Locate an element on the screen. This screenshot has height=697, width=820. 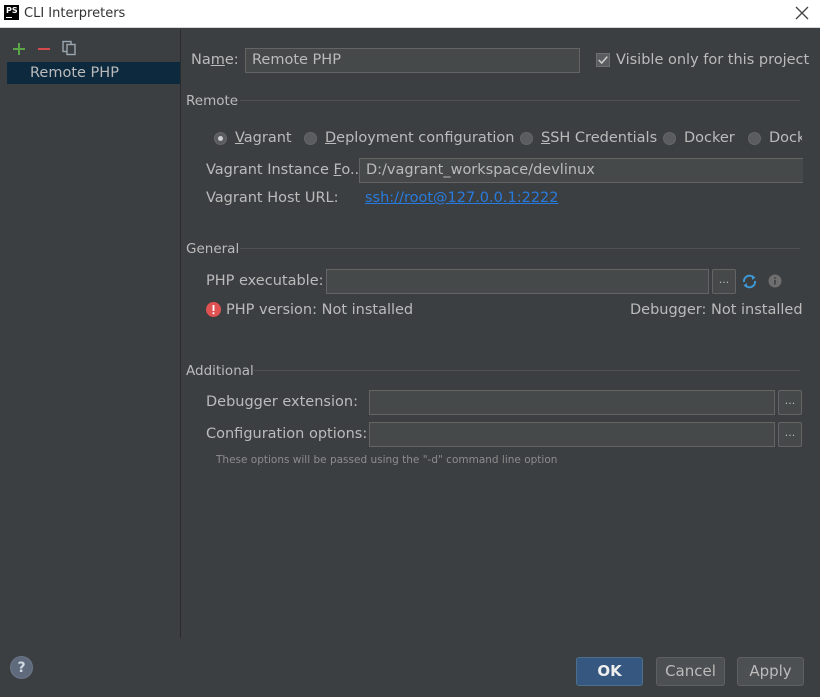
apply-button: Apply is located at coordinates (770, 671).